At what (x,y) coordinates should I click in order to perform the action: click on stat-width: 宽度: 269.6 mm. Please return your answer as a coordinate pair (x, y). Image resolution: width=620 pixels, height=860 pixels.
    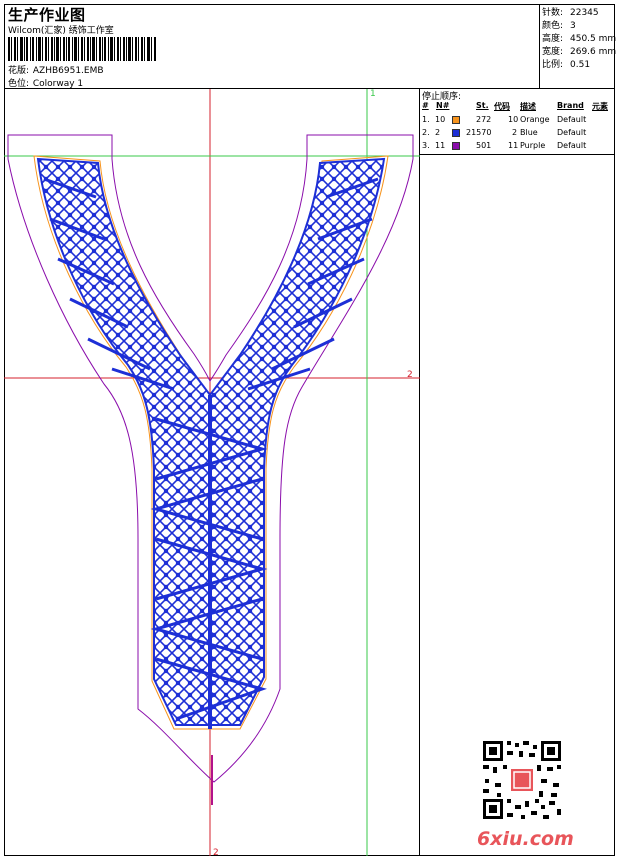
    Looking at the image, I should click on (579, 50).